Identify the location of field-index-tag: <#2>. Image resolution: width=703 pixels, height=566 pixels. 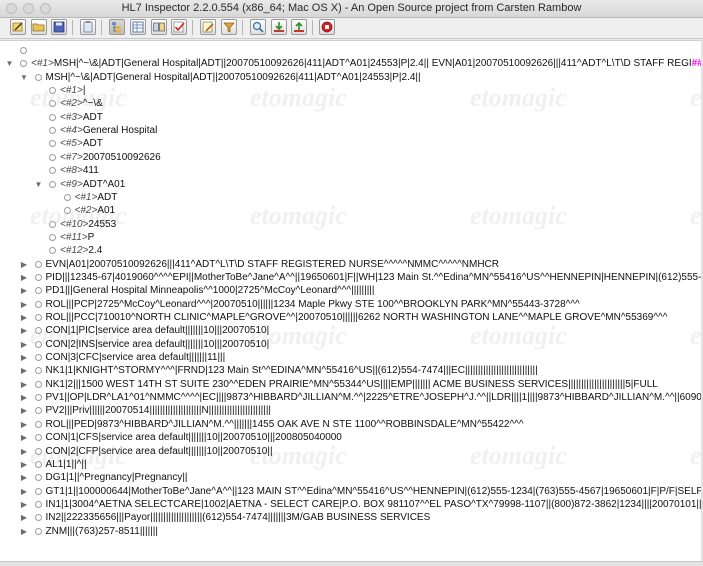
(71, 103).